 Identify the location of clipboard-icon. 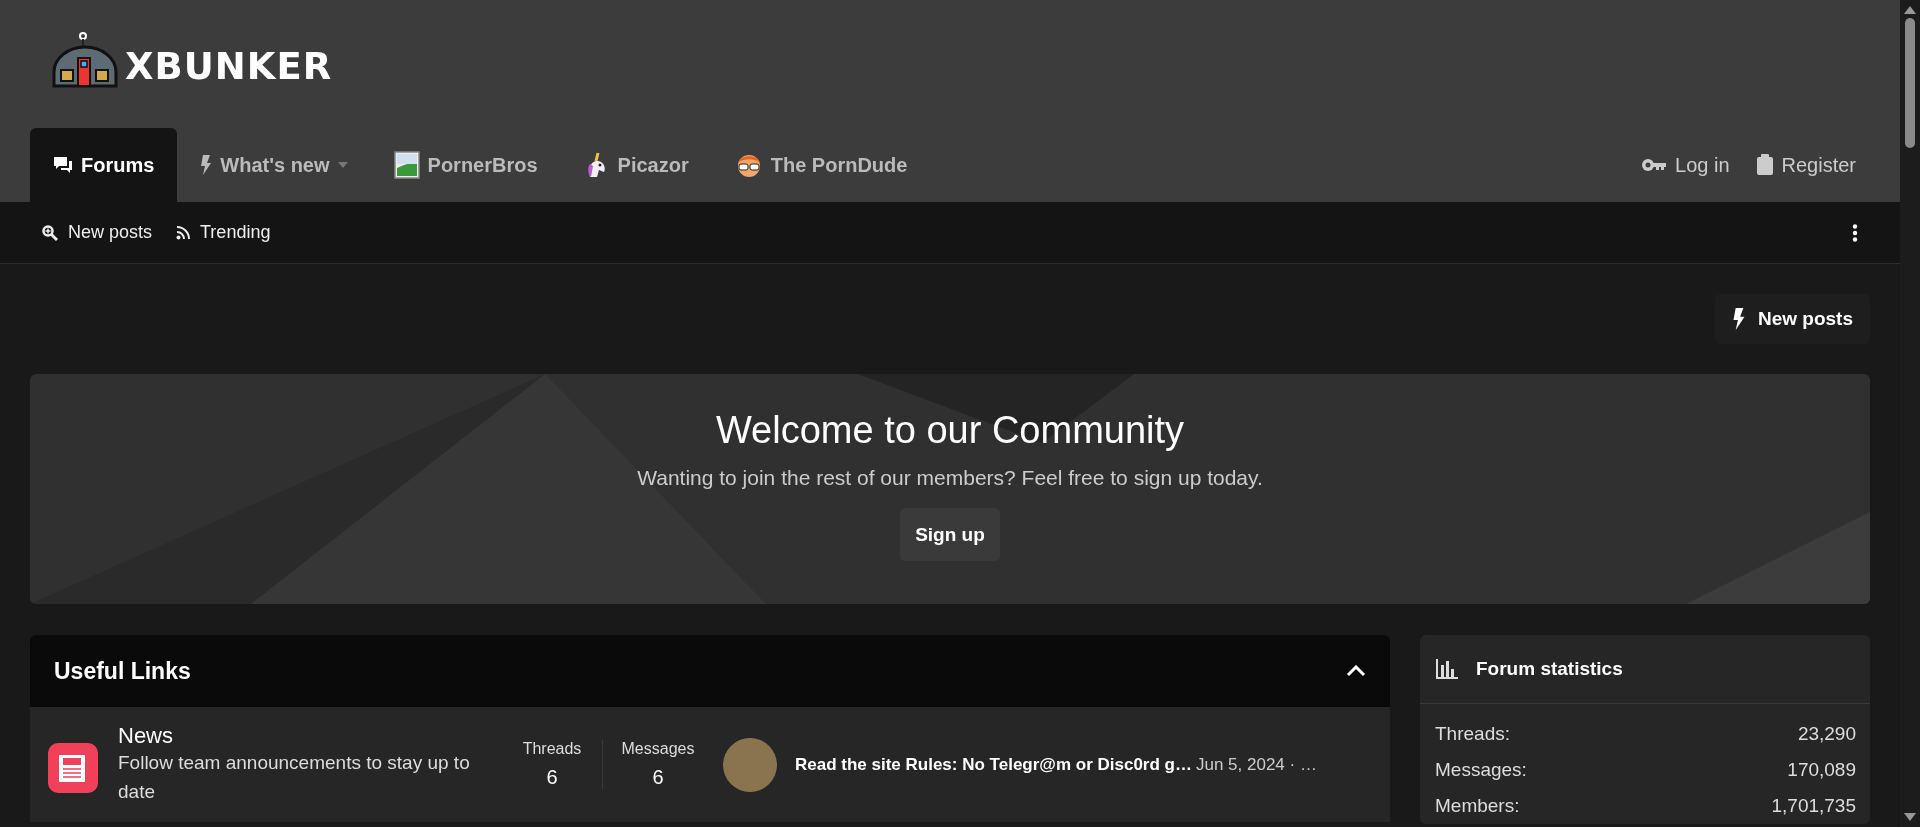
(1764, 165).